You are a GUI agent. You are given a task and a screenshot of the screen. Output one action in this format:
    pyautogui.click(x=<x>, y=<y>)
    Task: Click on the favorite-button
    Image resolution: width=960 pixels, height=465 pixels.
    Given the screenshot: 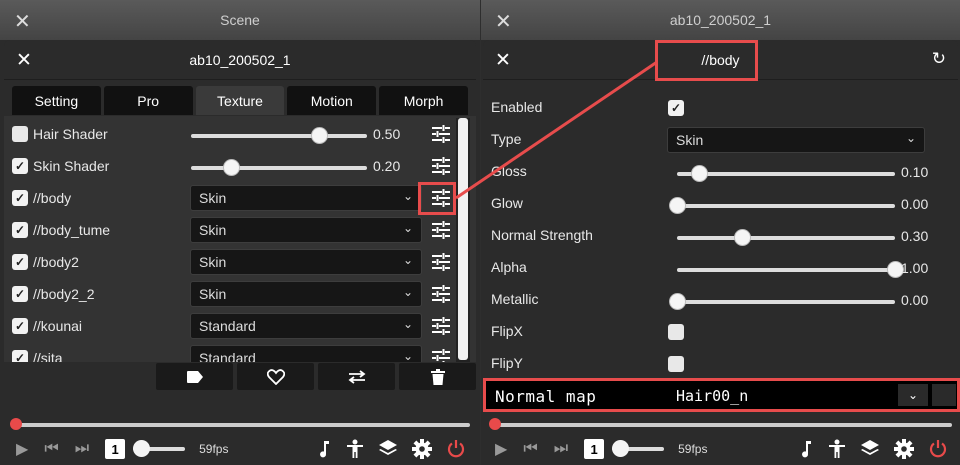 What is the action you would take?
    pyautogui.click(x=275, y=376)
    